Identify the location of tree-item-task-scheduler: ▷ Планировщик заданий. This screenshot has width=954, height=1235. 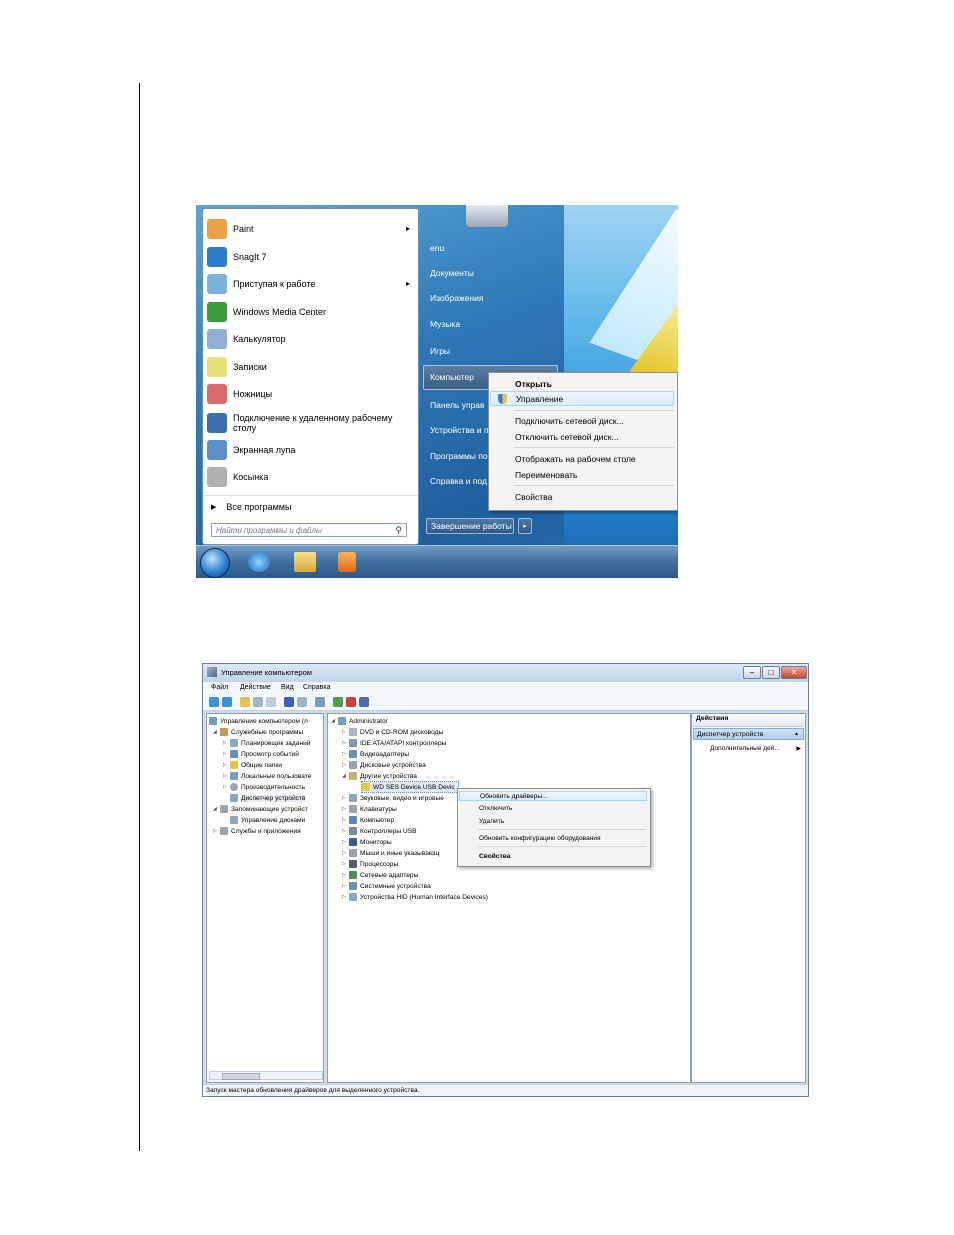
(266, 743).